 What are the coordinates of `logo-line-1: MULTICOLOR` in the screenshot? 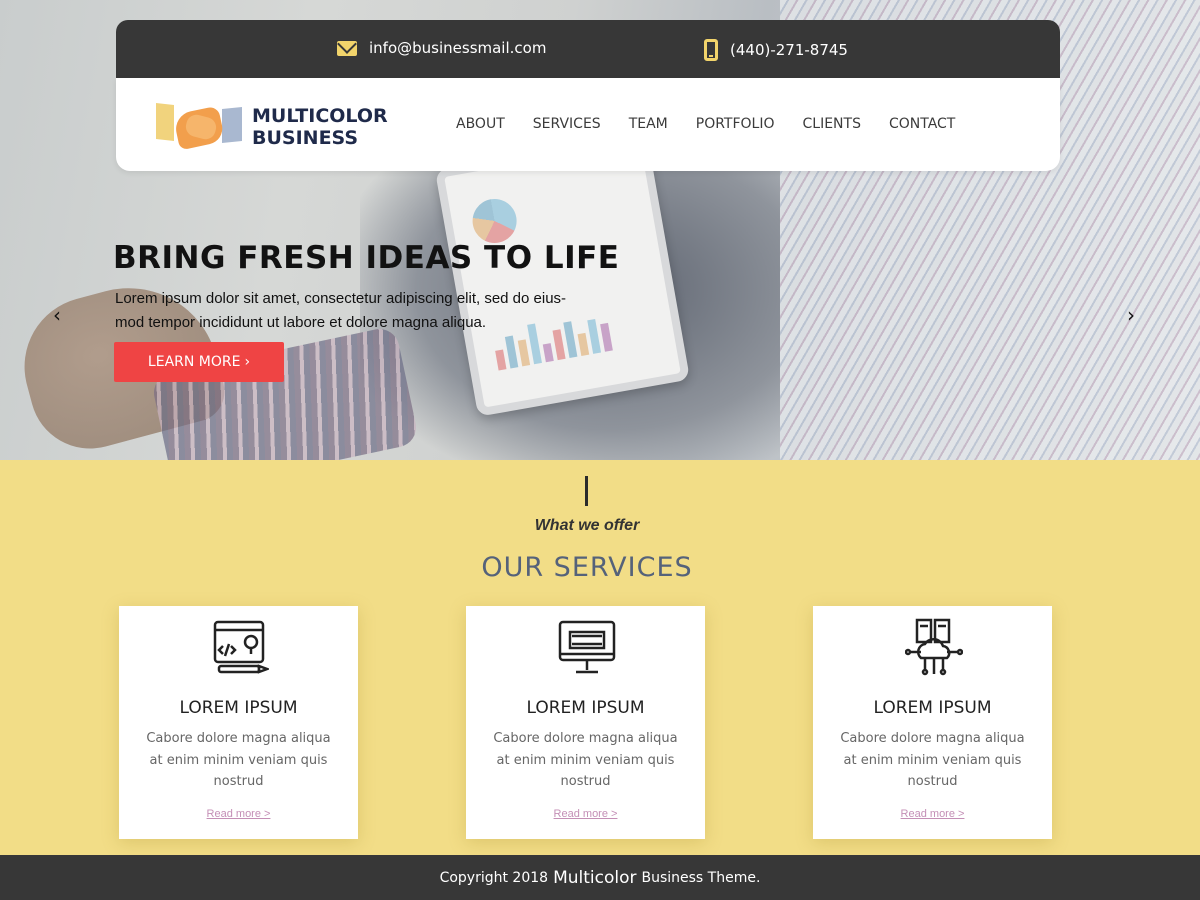 It's located at (320, 116).